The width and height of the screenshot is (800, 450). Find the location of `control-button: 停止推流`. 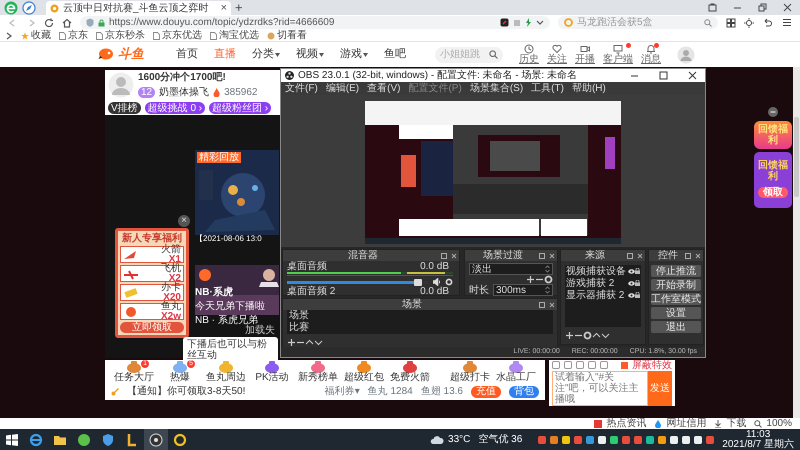

control-button: 停止推流 is located at coordinates (676, 271).